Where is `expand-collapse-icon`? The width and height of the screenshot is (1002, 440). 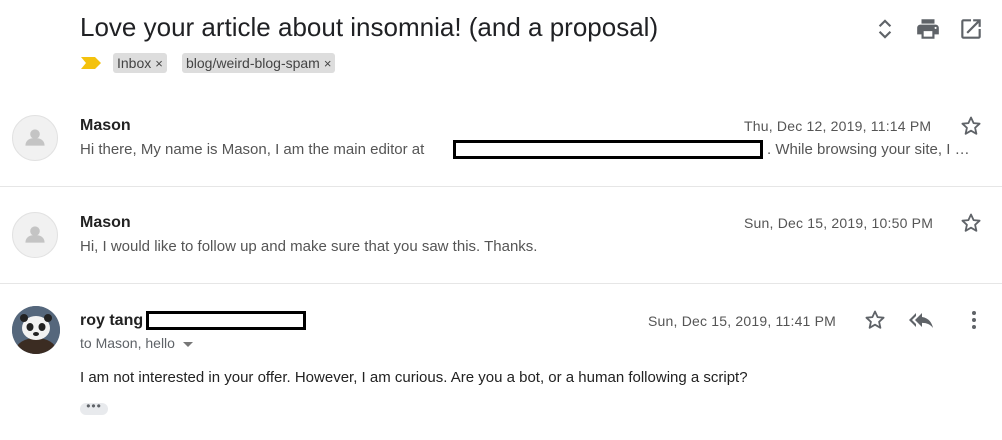 expand-collapse-icon is located at coordinates (885, 29).